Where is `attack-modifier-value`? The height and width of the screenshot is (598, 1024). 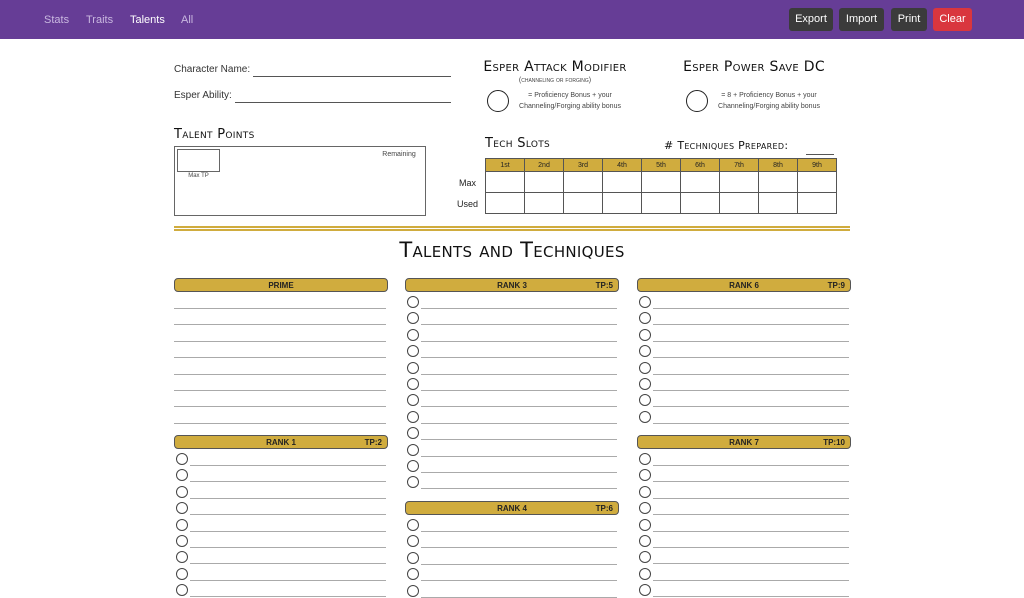
attack-modifier-value is located at coordinates (498, 101).